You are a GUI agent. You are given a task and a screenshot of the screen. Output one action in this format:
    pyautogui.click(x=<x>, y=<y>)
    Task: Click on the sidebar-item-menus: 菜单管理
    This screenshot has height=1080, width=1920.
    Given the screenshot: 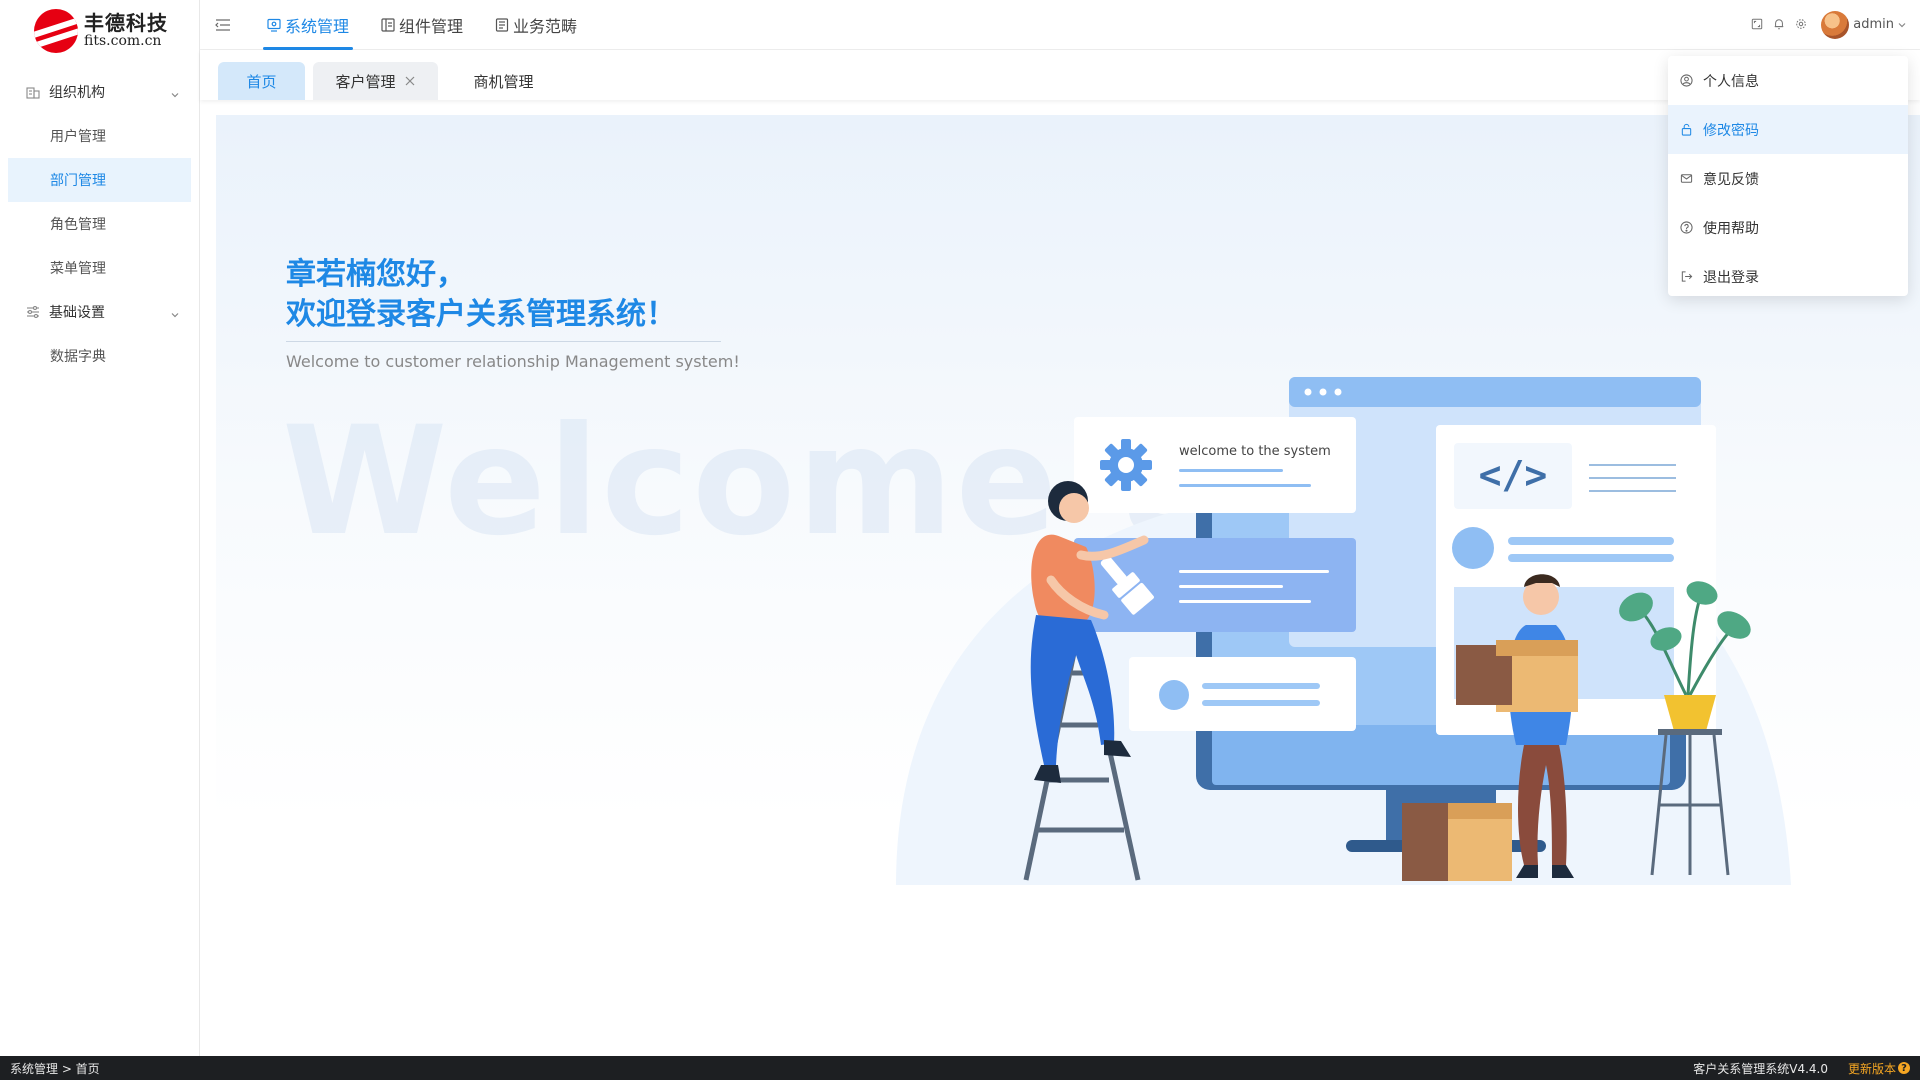 What is the action you would take?
    pyautogui.click(x=99, y=268)
    